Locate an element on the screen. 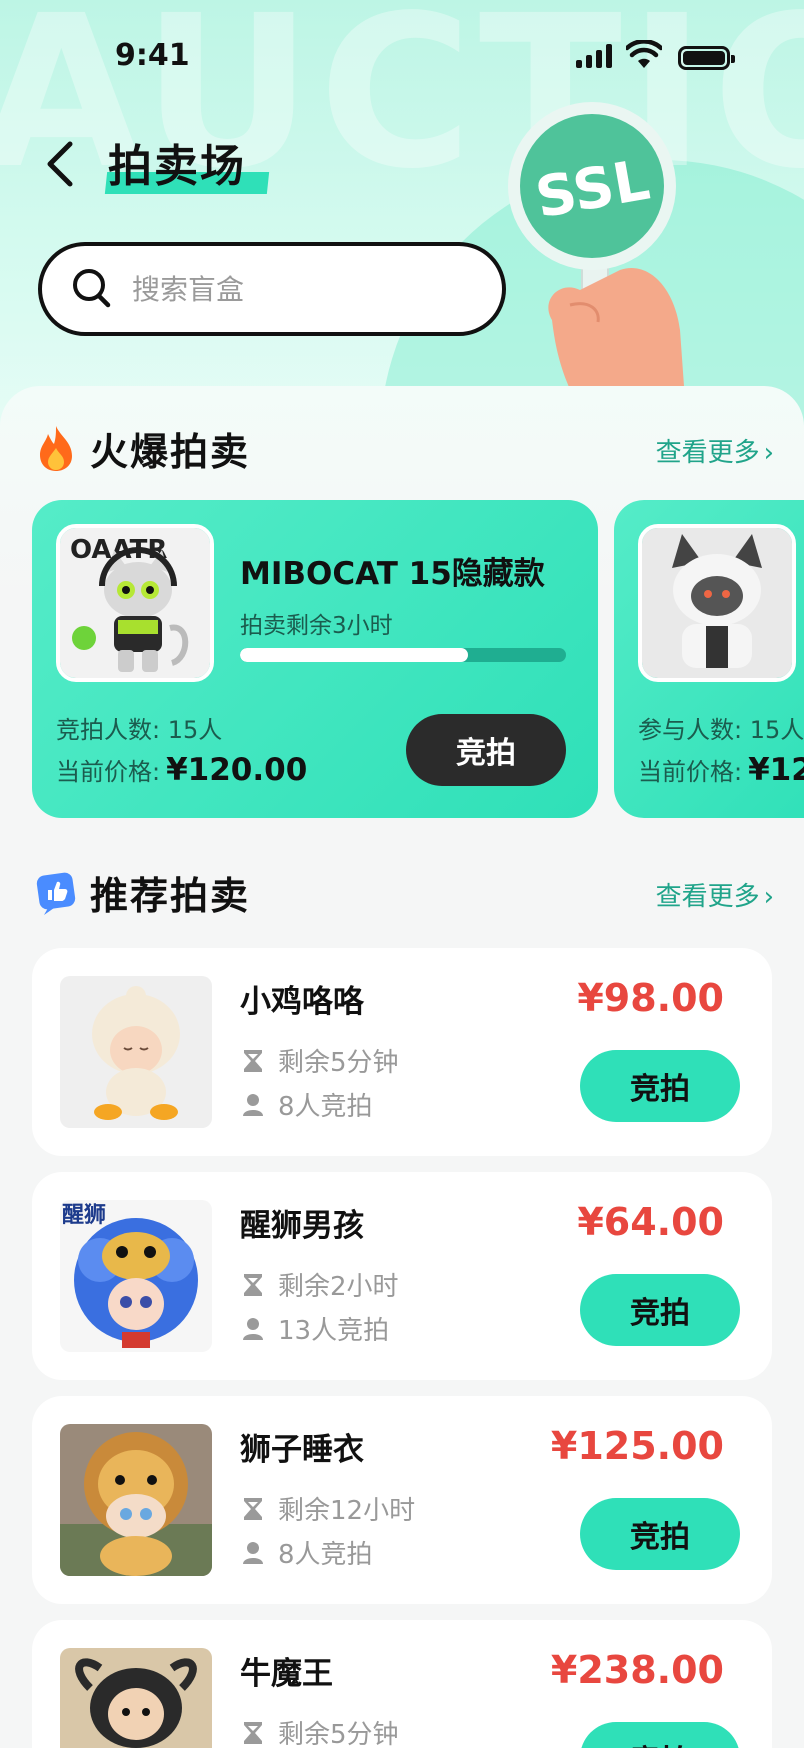  rec-item-name: 牛魔王 is located at coordinates (286, 1674).